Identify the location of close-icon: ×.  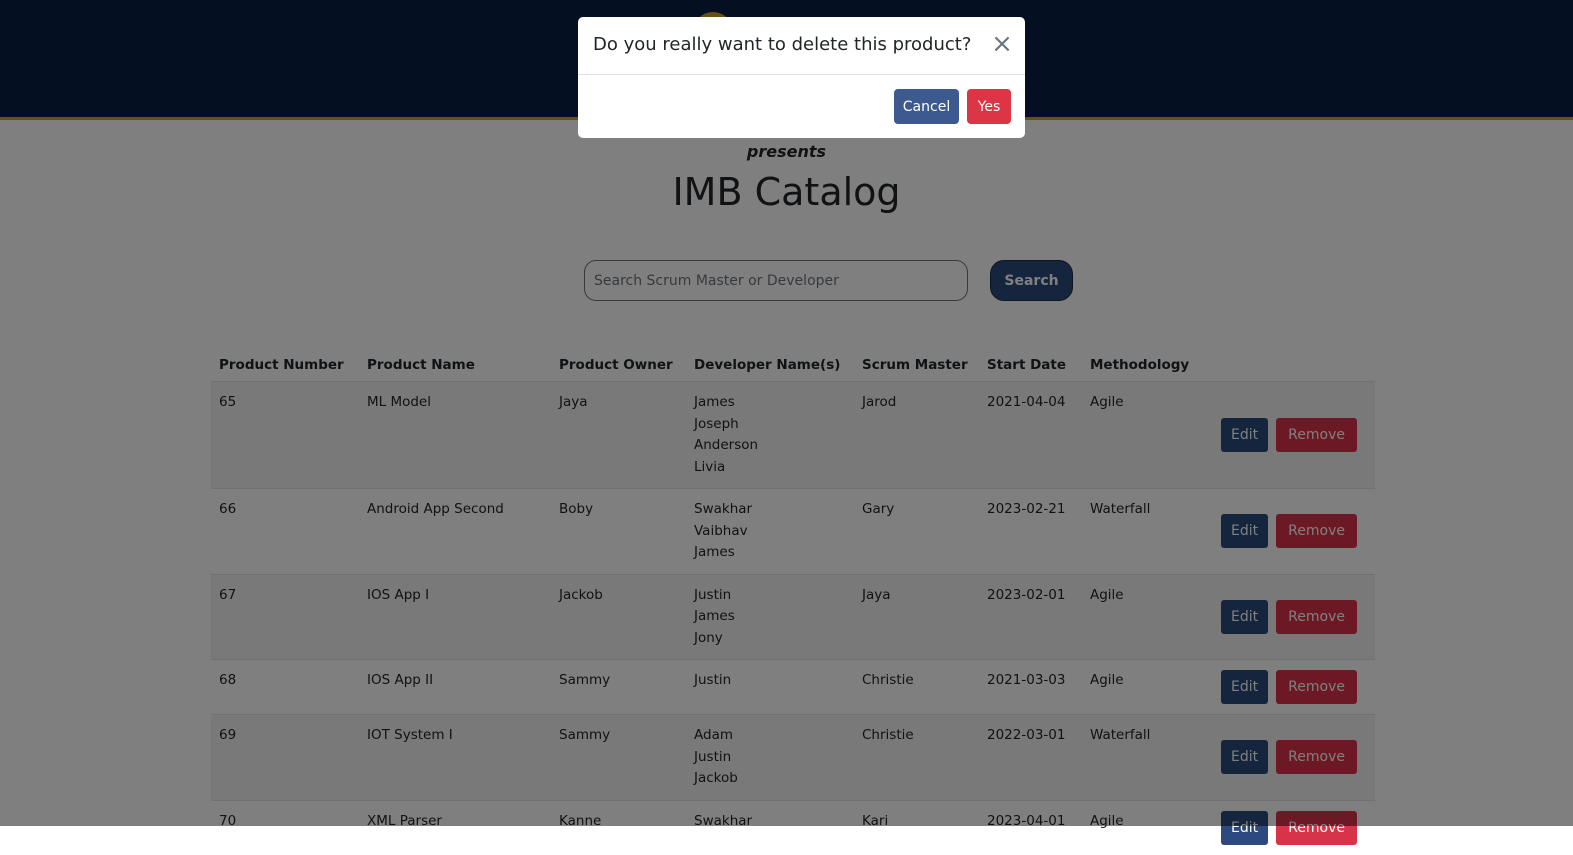
(1002, 44).